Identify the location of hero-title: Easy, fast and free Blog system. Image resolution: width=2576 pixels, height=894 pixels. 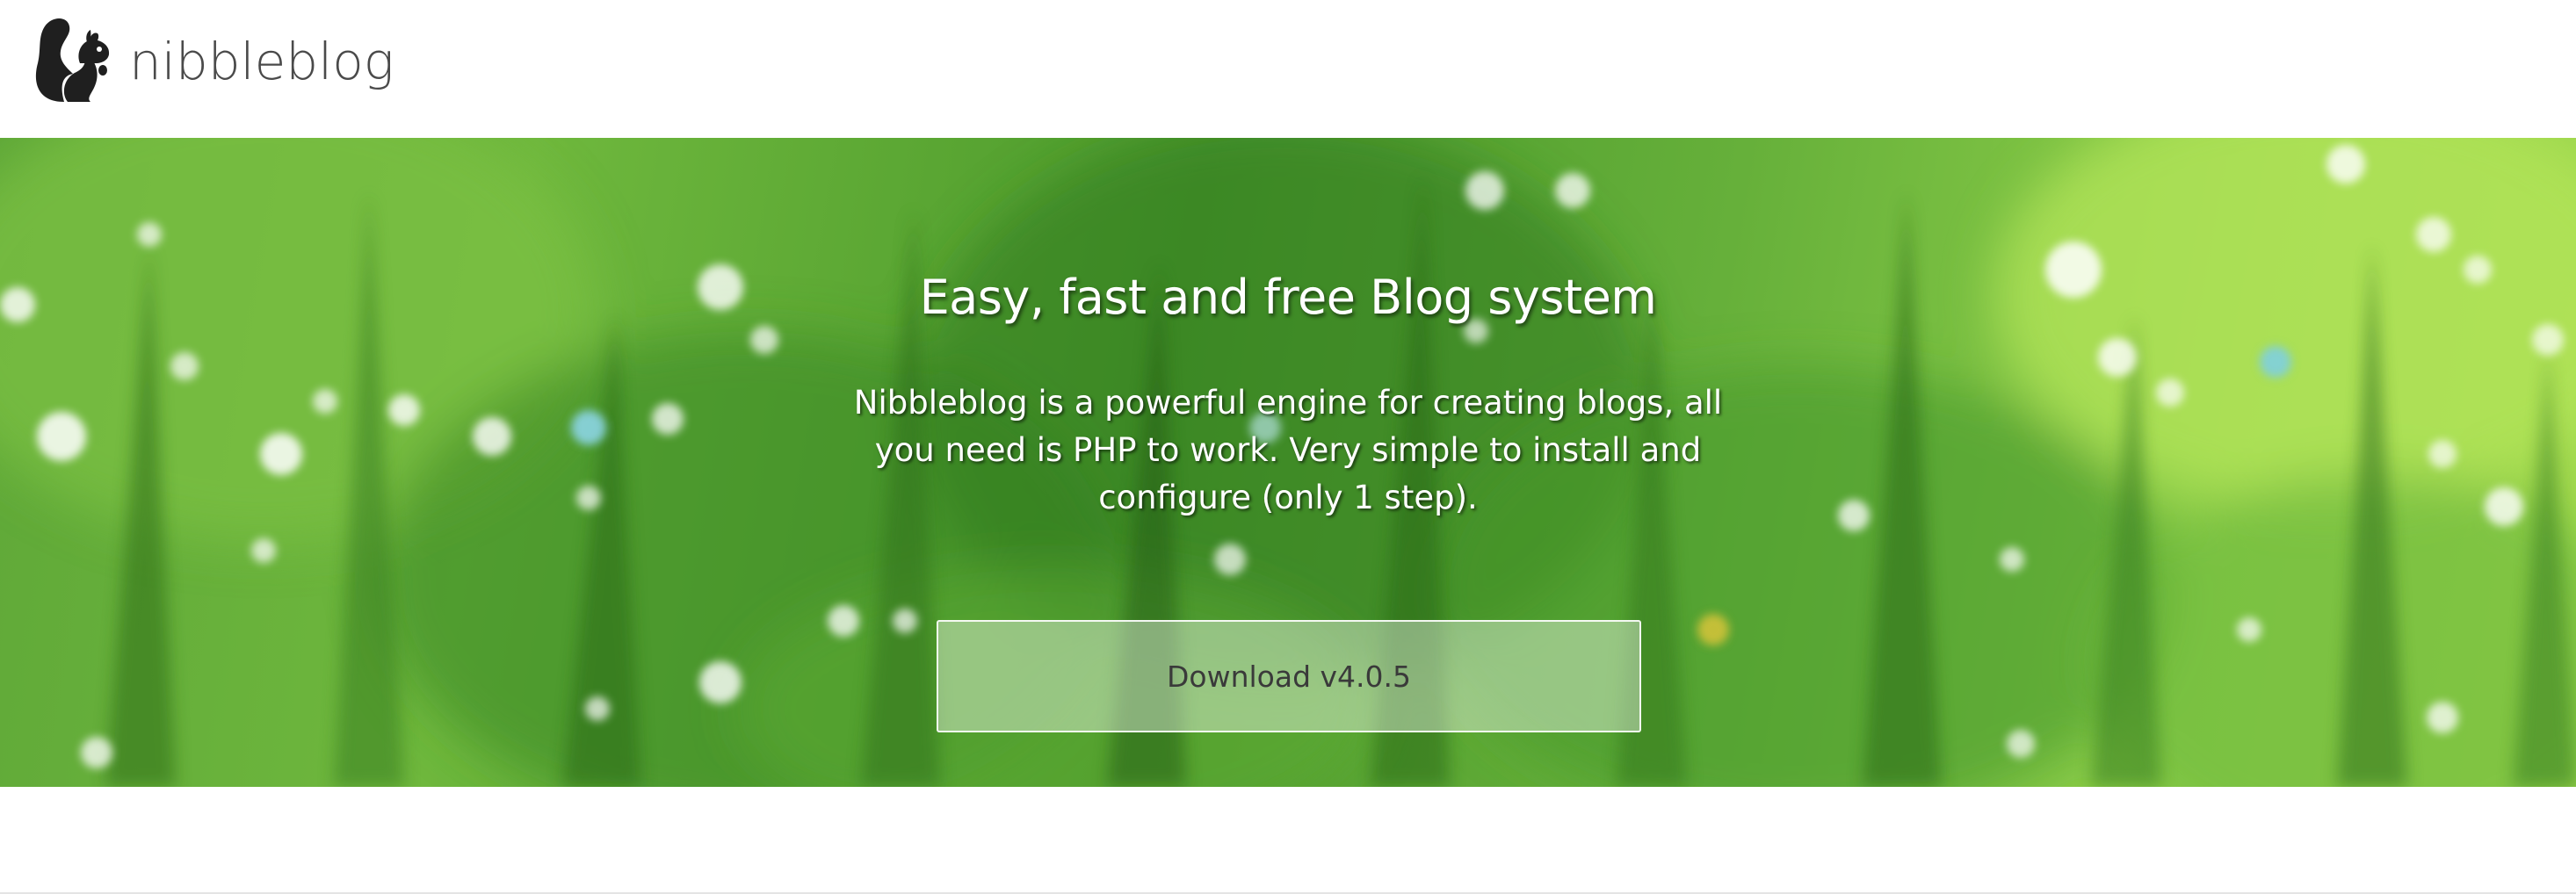
(1288, 298).